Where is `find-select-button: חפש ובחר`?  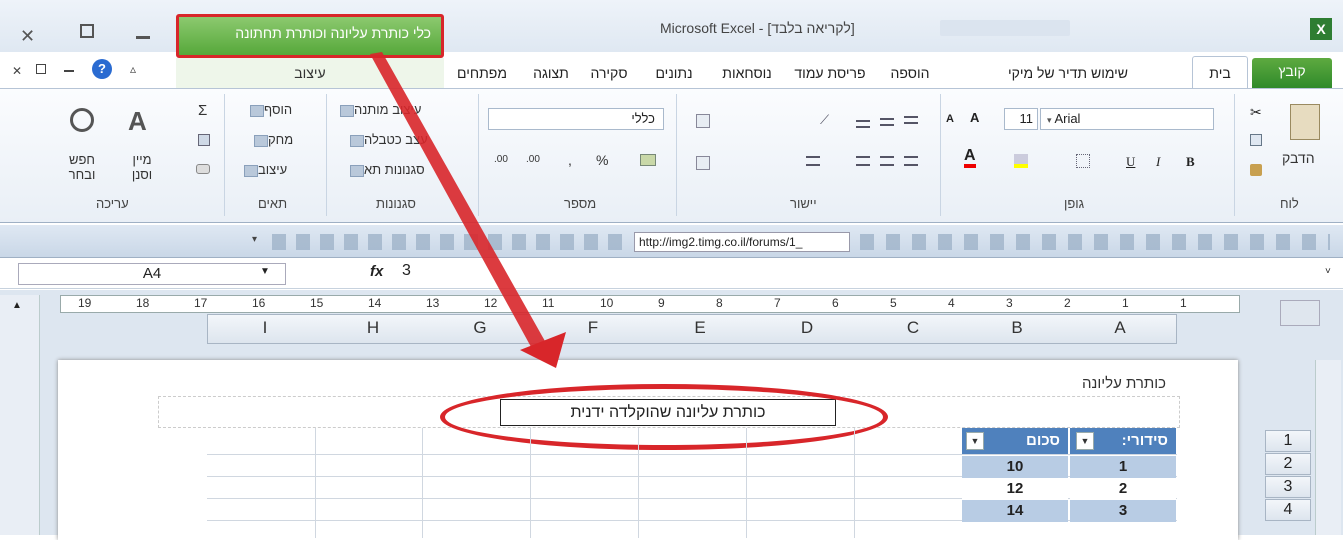
find-select-button: חפש ובחר is located at coordinates (82, 167).